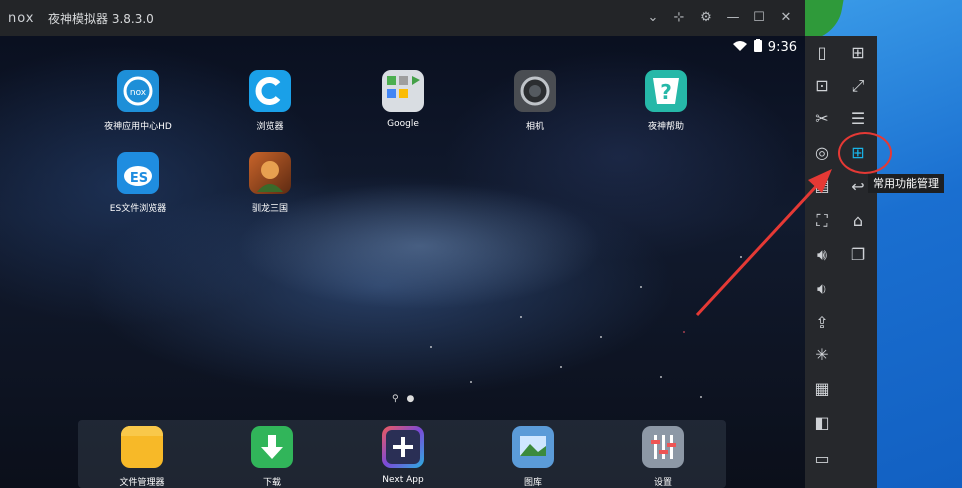 The image size is (962, 488). Describe the element at coordinates (858, 86) in the screenshot. I see `resize-icon: ⤢` at that location.